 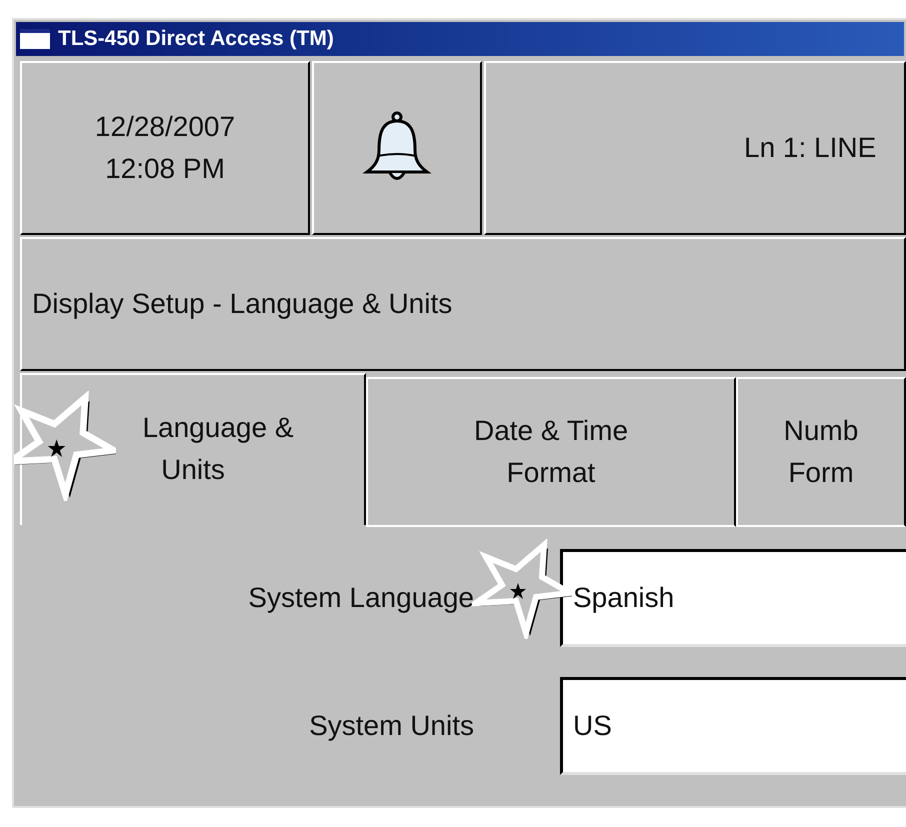 What do you see at coordinates (196, 39) in the screenshot?
I see `window-title: TLS-450 Direct Access (TM)` at bounding box center [196, 39].